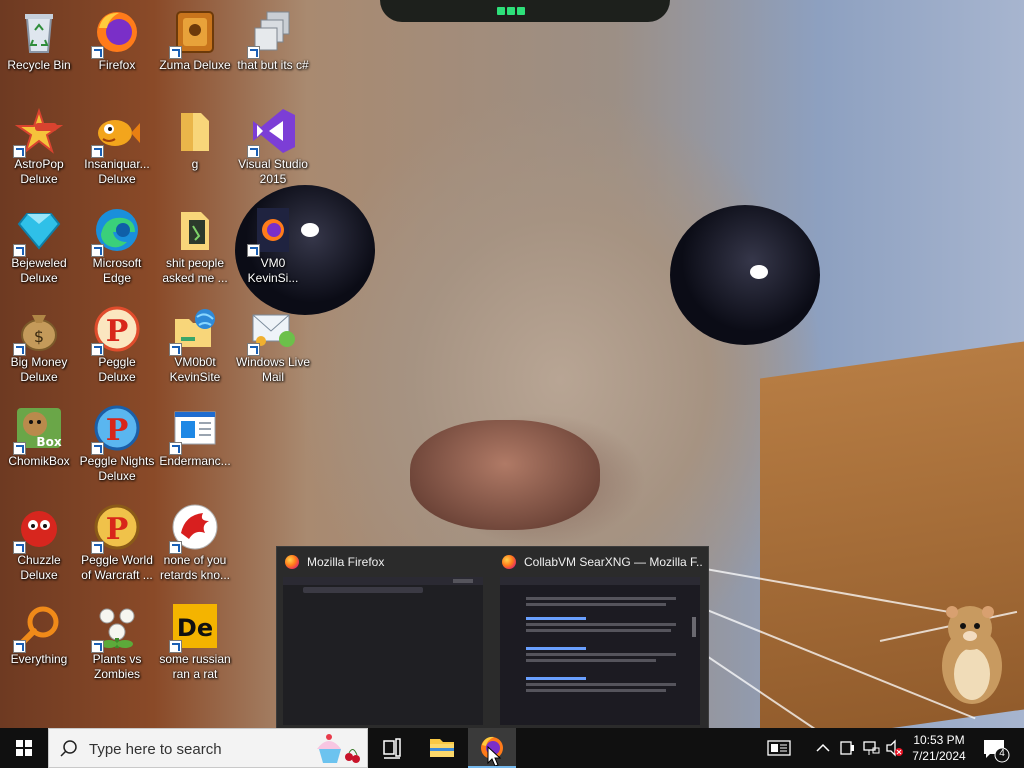 This screenshot has width=1024, height=771. Describe the element at coordinates (525, 11) in the screenshot. I see `wallpaper-top-notch` at that location.